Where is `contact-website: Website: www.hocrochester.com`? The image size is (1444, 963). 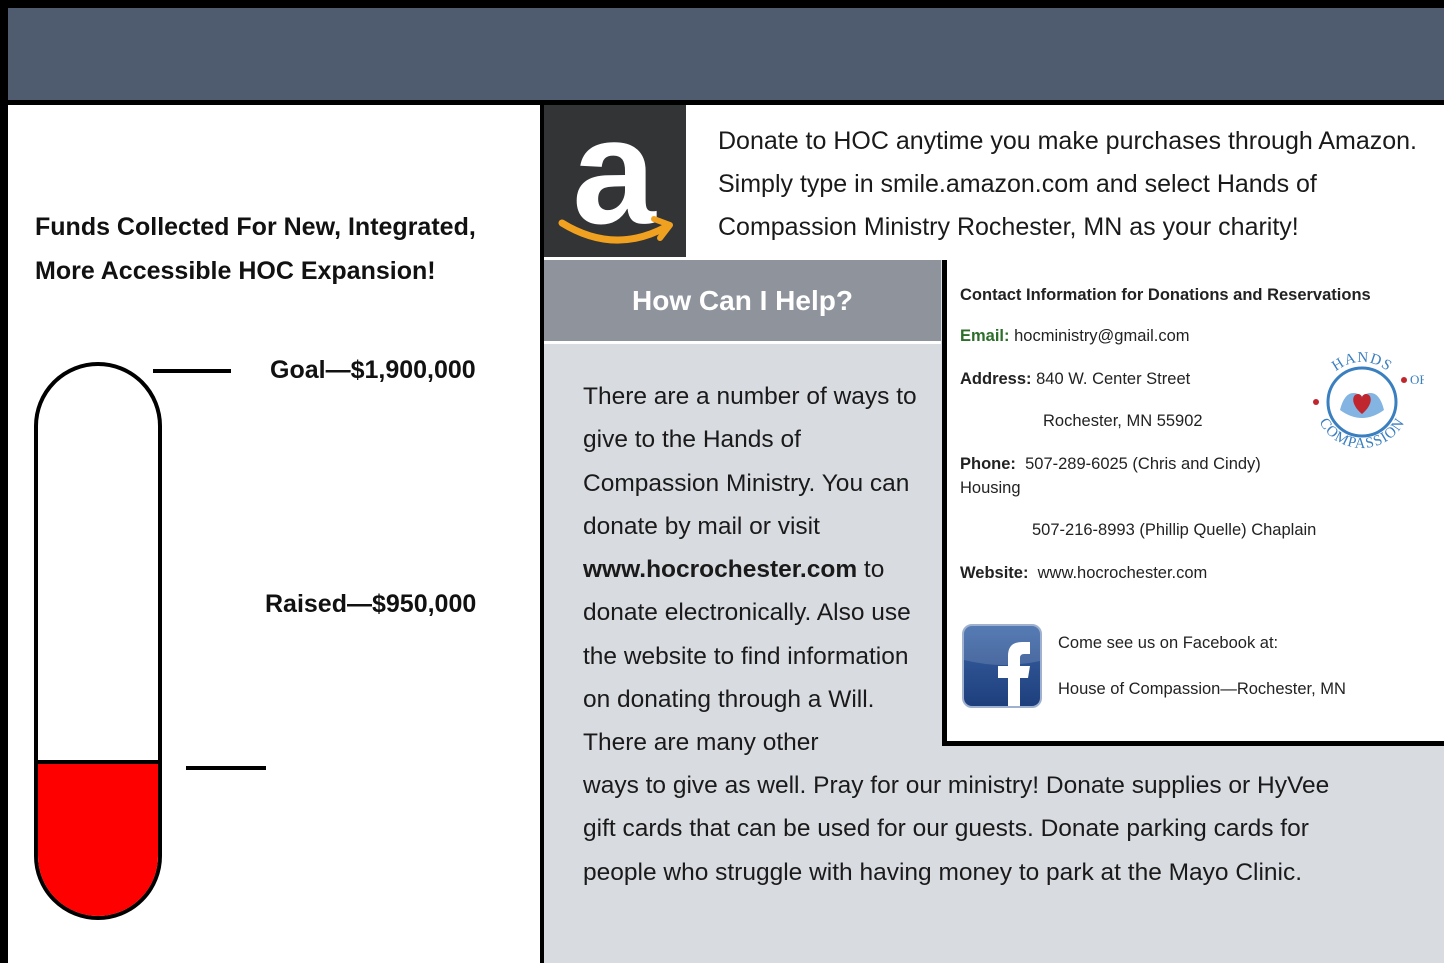
contact-website: Website: www.hocrochester.com is located at coordinates (1083, 573).